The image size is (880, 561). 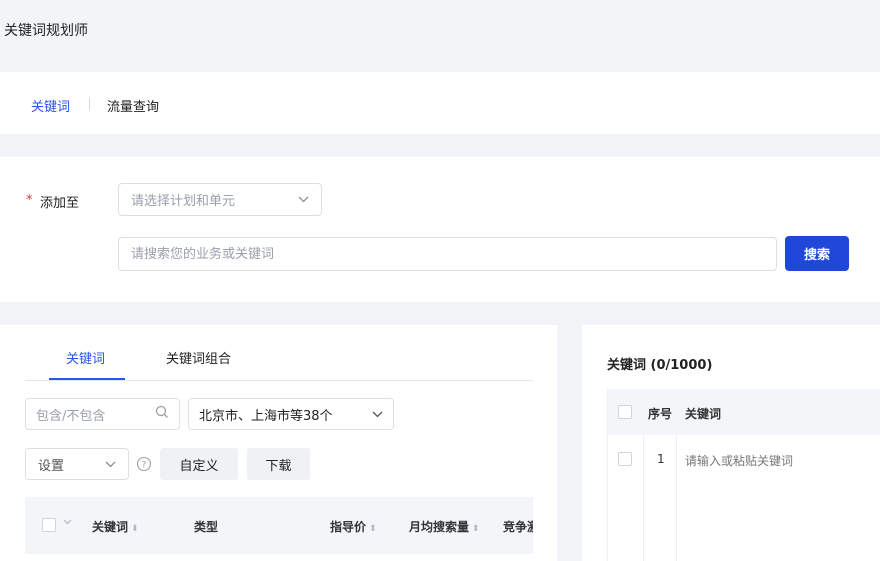 I want to click on column-header-index: 序号, so click(x=660, y=414).